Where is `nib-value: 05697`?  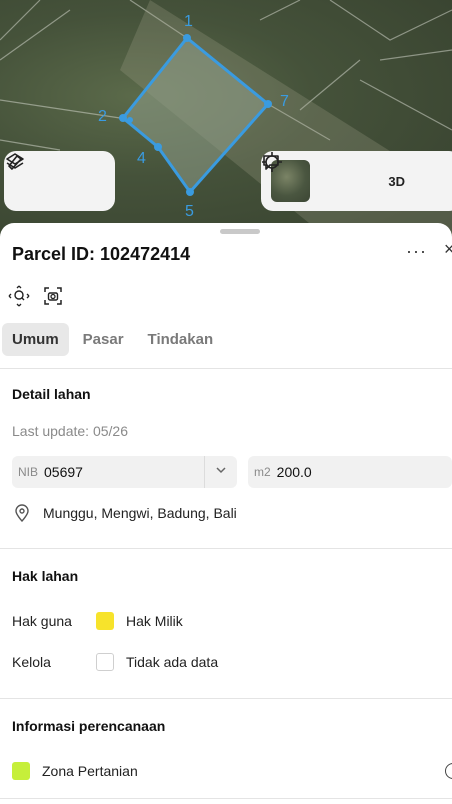
nib-value: 05697 is located at coordinates (63, 472).